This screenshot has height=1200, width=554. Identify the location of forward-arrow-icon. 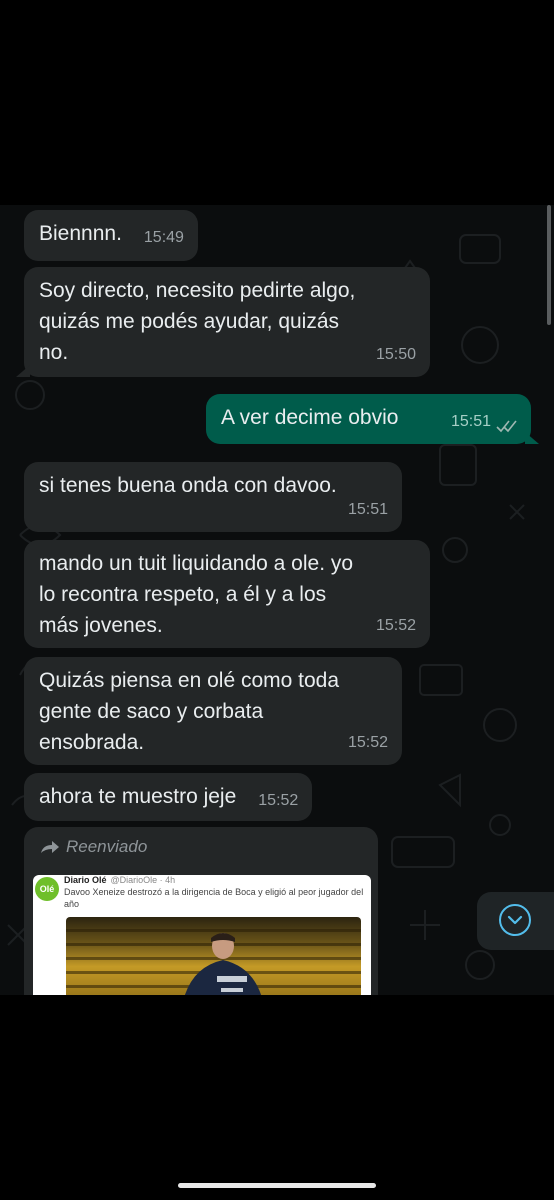
(50, 847).